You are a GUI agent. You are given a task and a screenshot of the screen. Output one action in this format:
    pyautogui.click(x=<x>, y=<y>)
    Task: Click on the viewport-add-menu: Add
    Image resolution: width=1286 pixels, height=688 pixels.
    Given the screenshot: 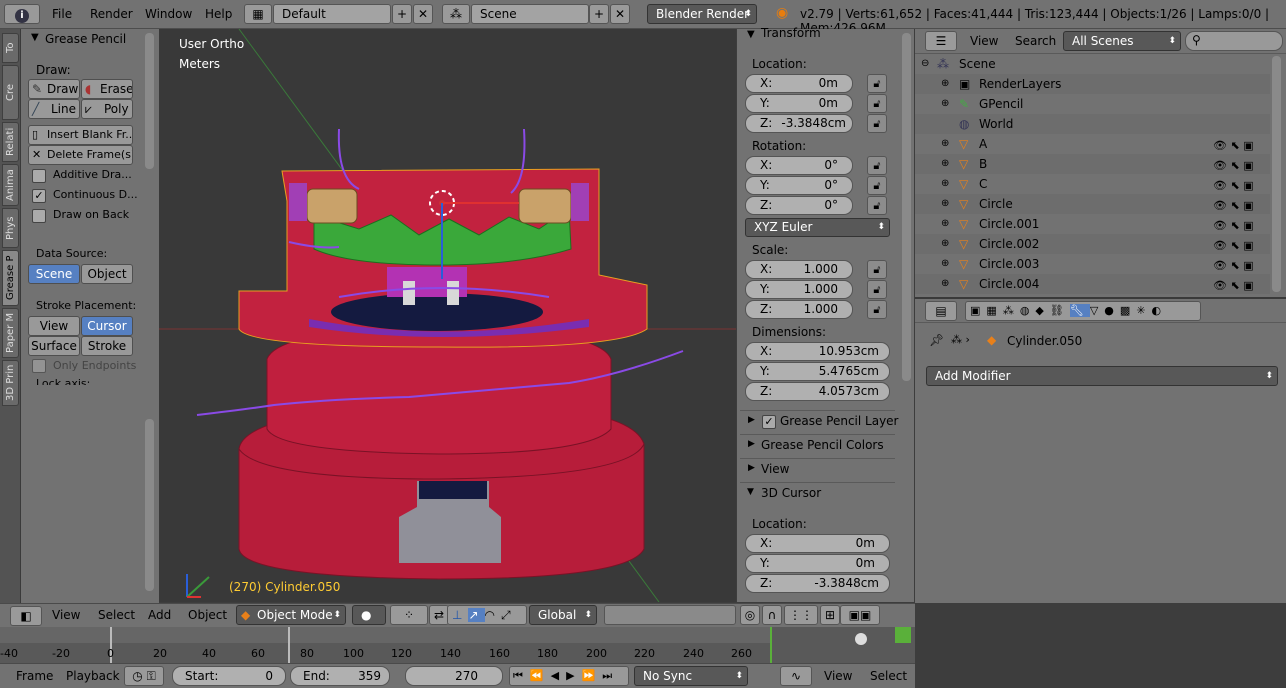 What is the action you would take?
    pyautogui.click(x=159, y=615)
    